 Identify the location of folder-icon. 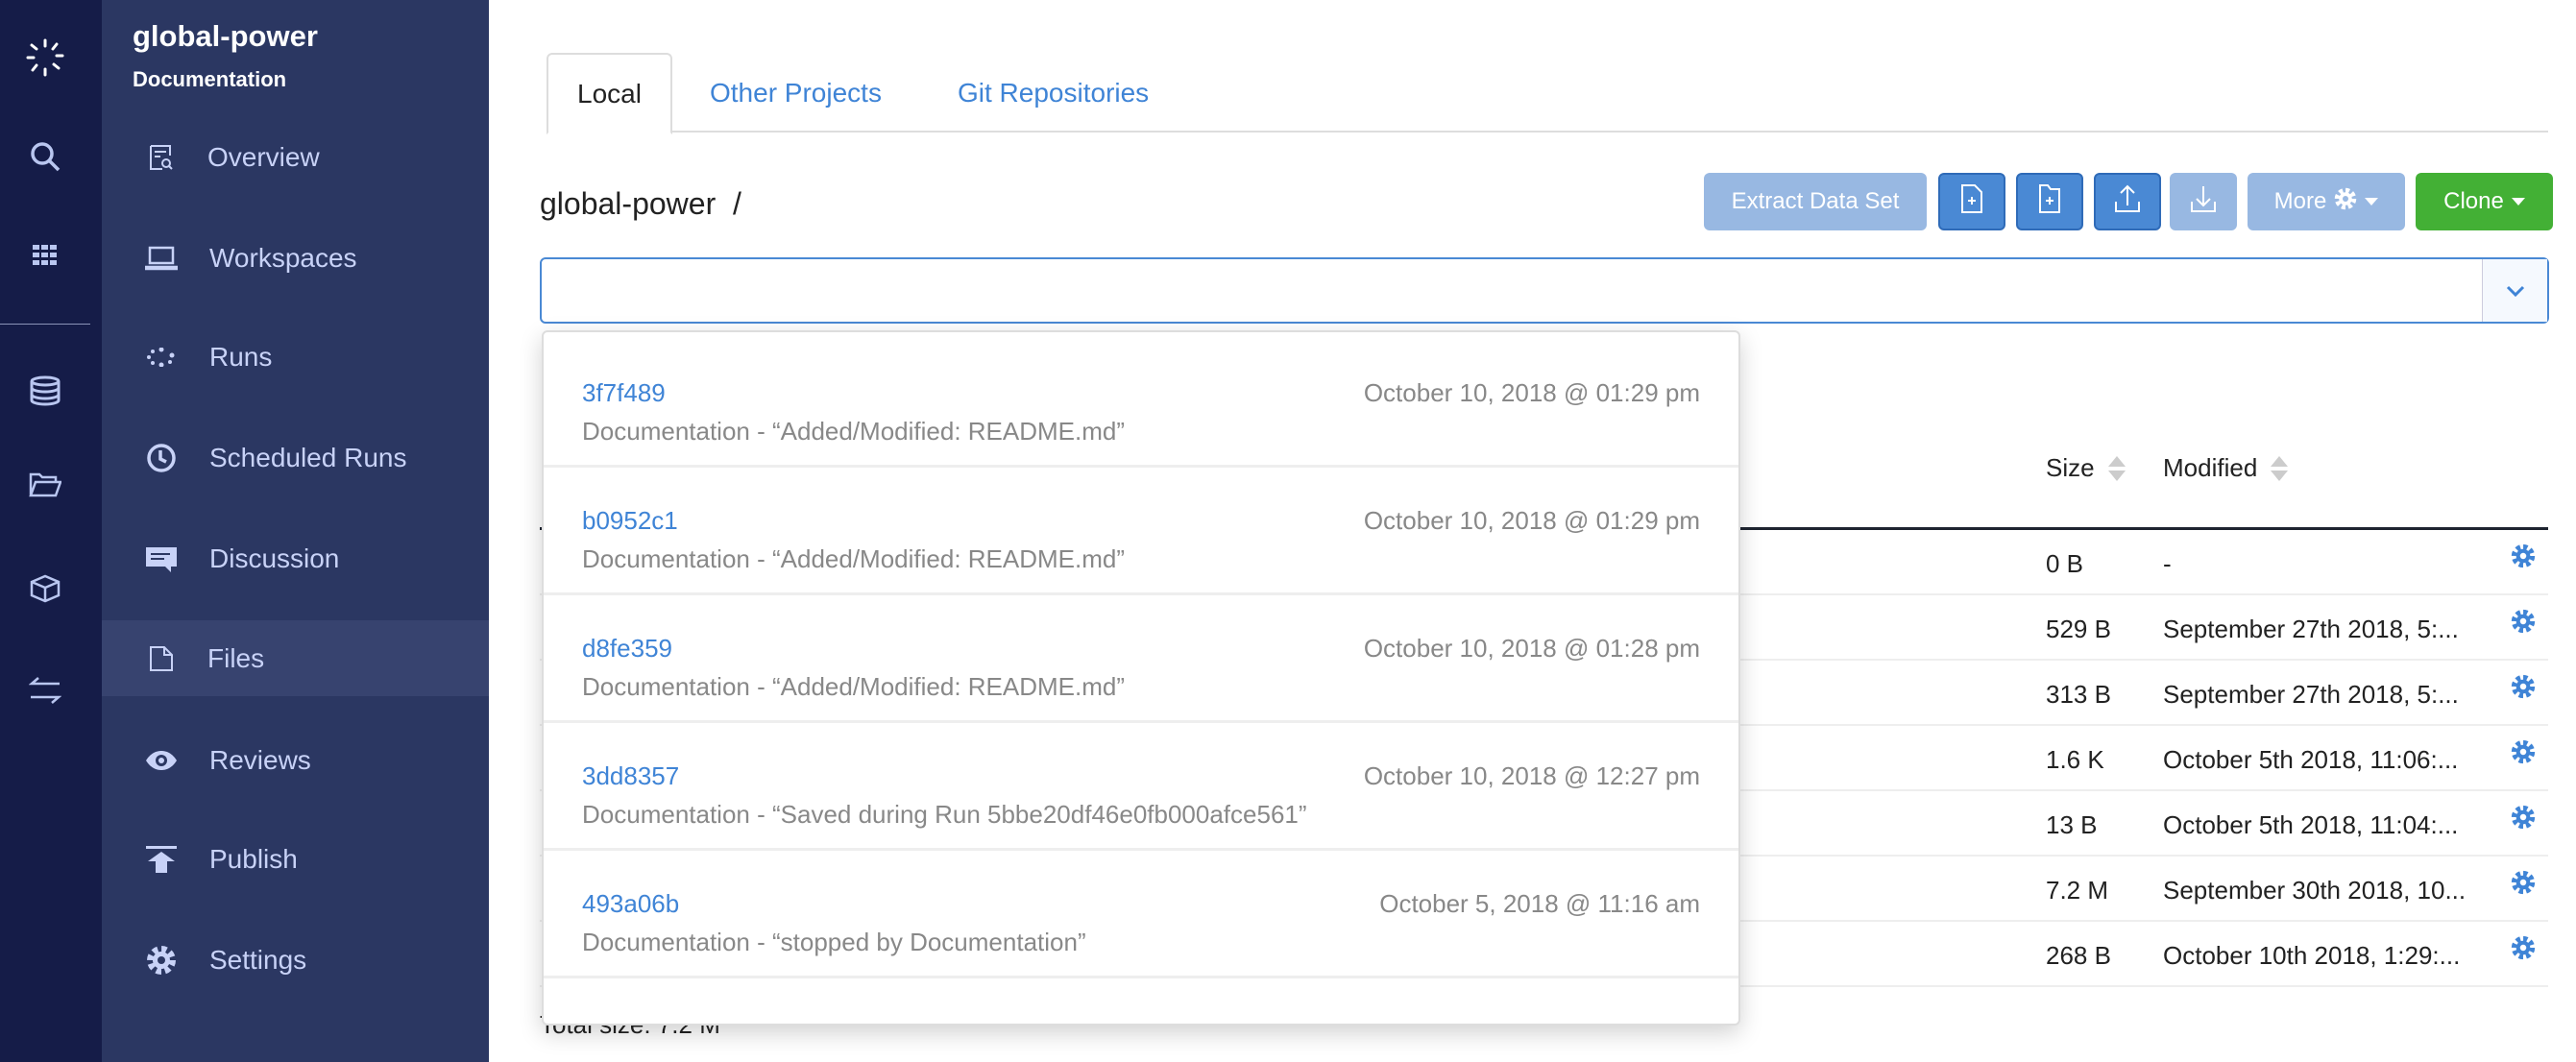
(45, 485).